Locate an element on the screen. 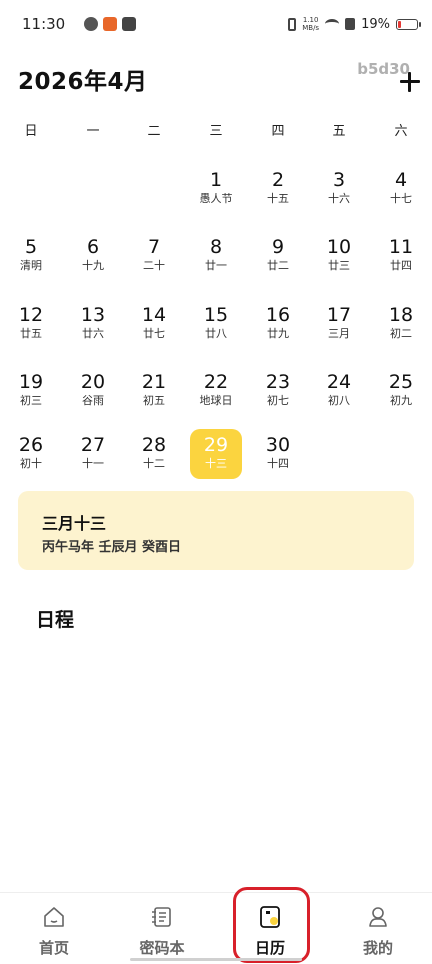 The image size is (432, 964). day-number: 26 is located at coordinates (31, 445).